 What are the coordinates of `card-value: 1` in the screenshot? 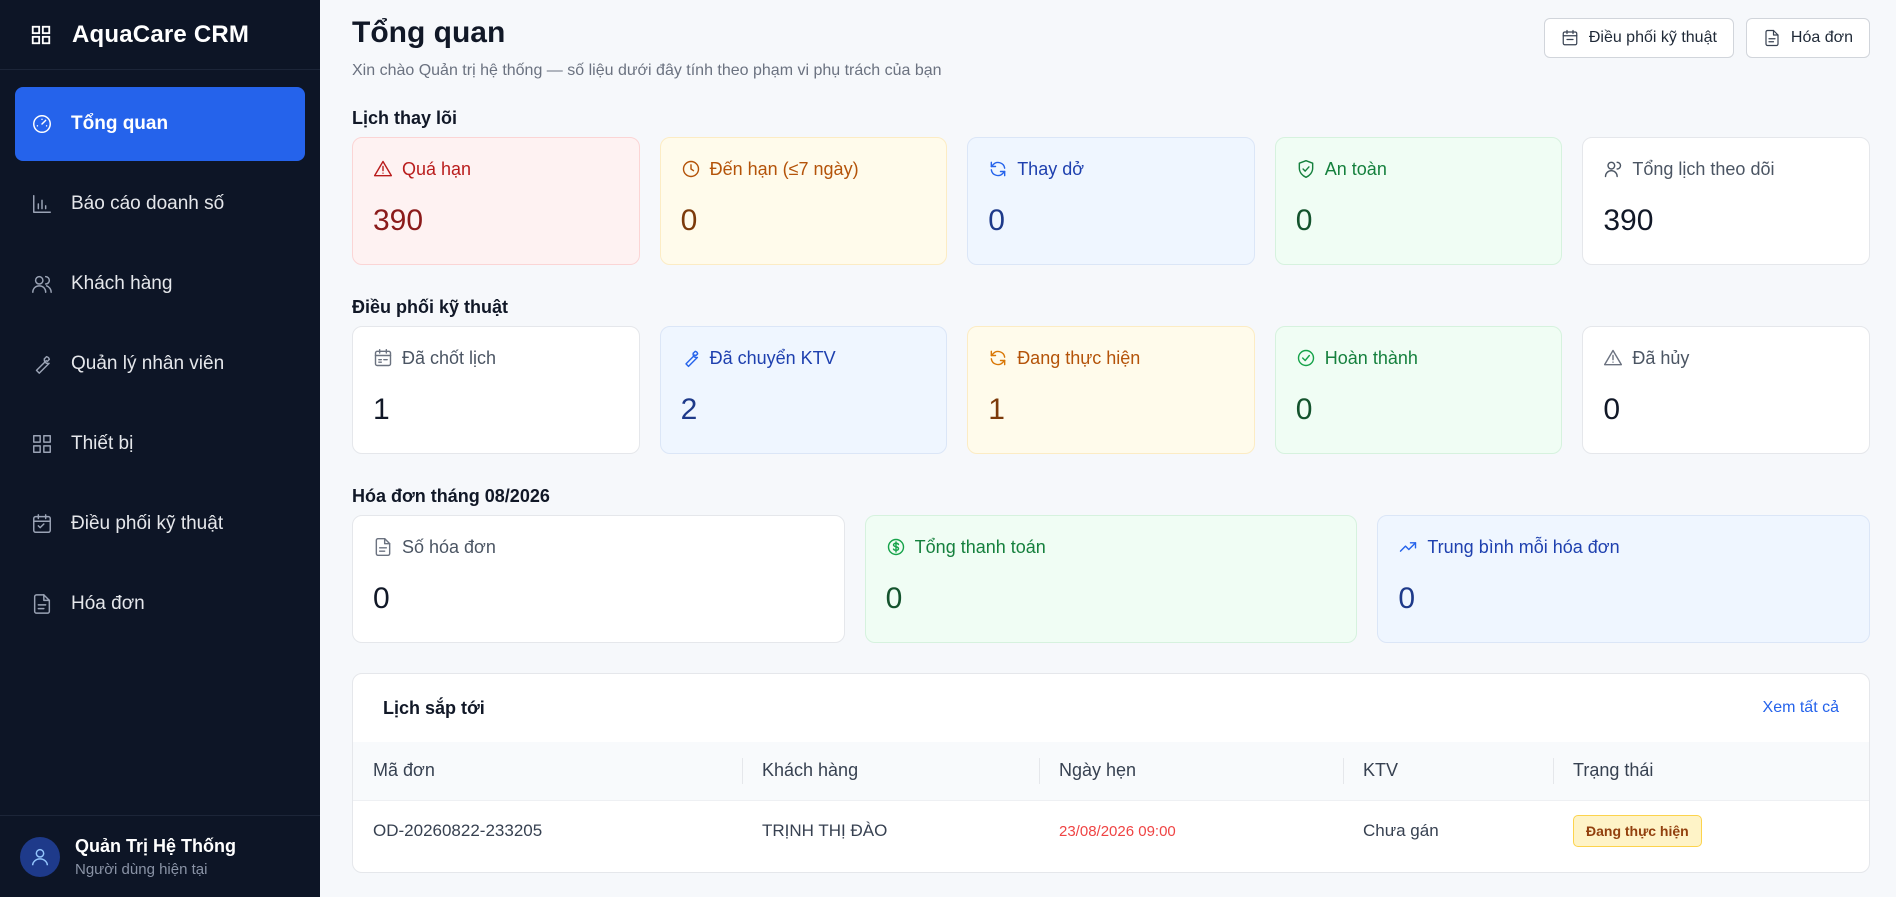 It's located at (996, 409).